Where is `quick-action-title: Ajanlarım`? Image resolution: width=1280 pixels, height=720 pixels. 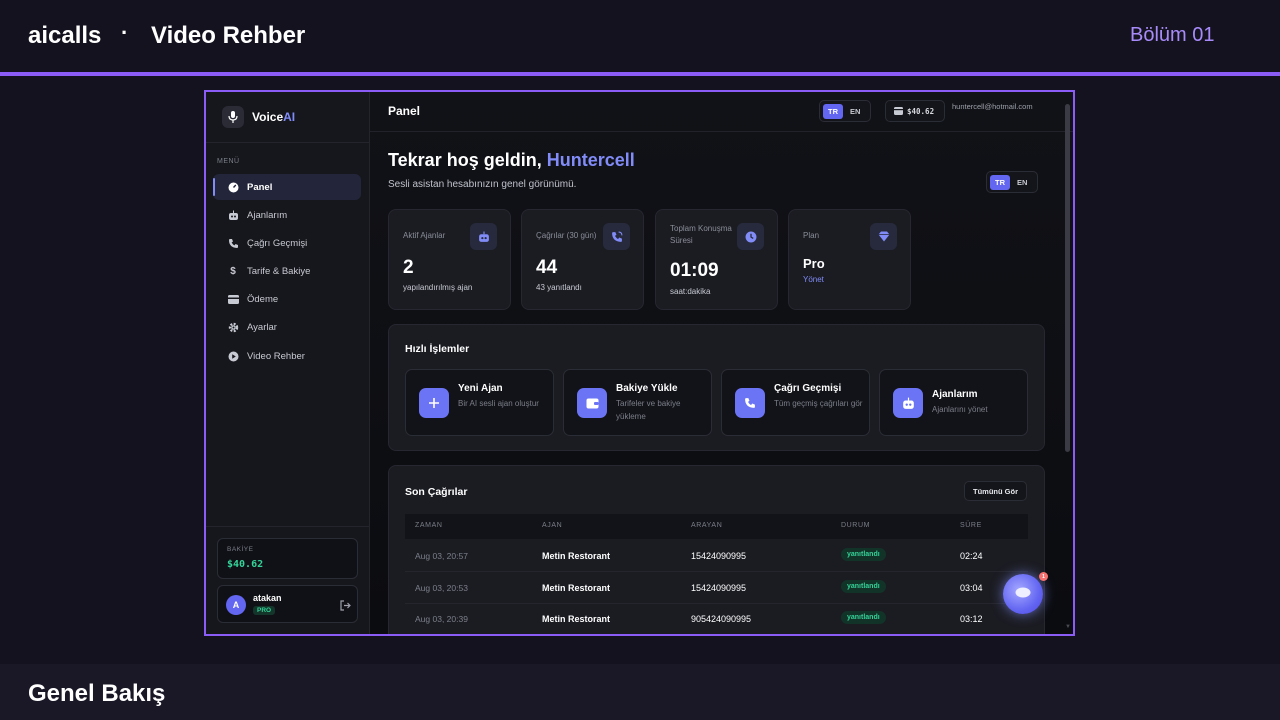 quick-action-title: Ajanlarım is located at coordinates (955, 394).